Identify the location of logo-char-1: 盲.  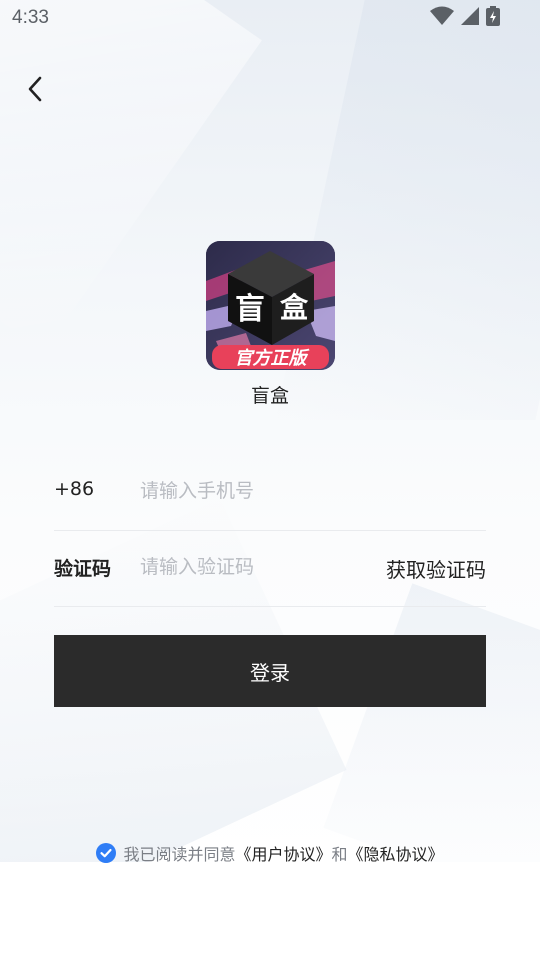
(250, 309).